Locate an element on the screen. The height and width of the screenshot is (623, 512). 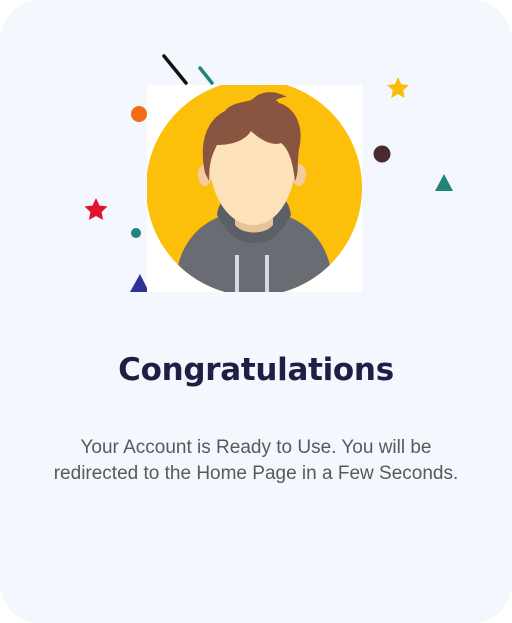
avatar-frame is located at coordinates (254, 188).